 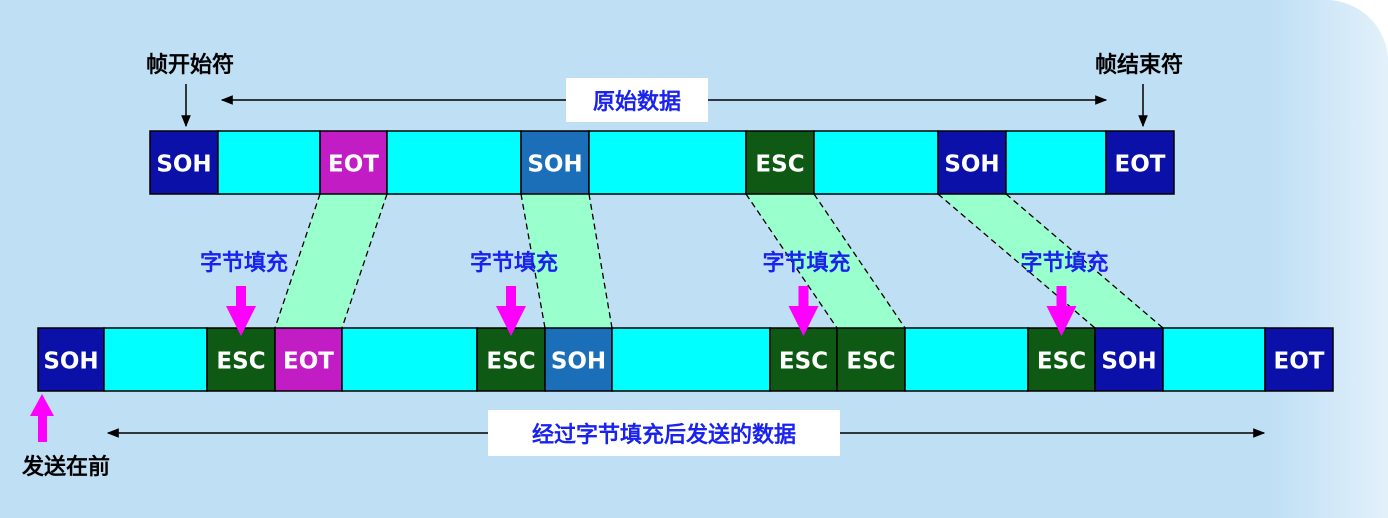 I want to click on original-cell-label: ESC, so click(x=779, y=165).